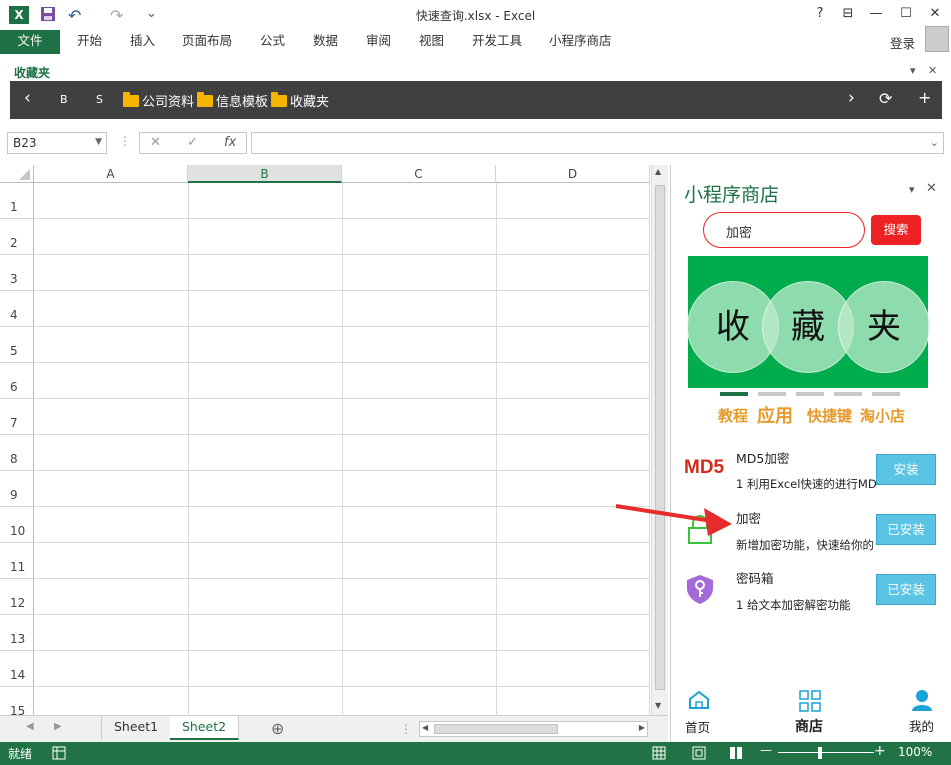  I want to click on normal-view-icon, so click(659, 754).